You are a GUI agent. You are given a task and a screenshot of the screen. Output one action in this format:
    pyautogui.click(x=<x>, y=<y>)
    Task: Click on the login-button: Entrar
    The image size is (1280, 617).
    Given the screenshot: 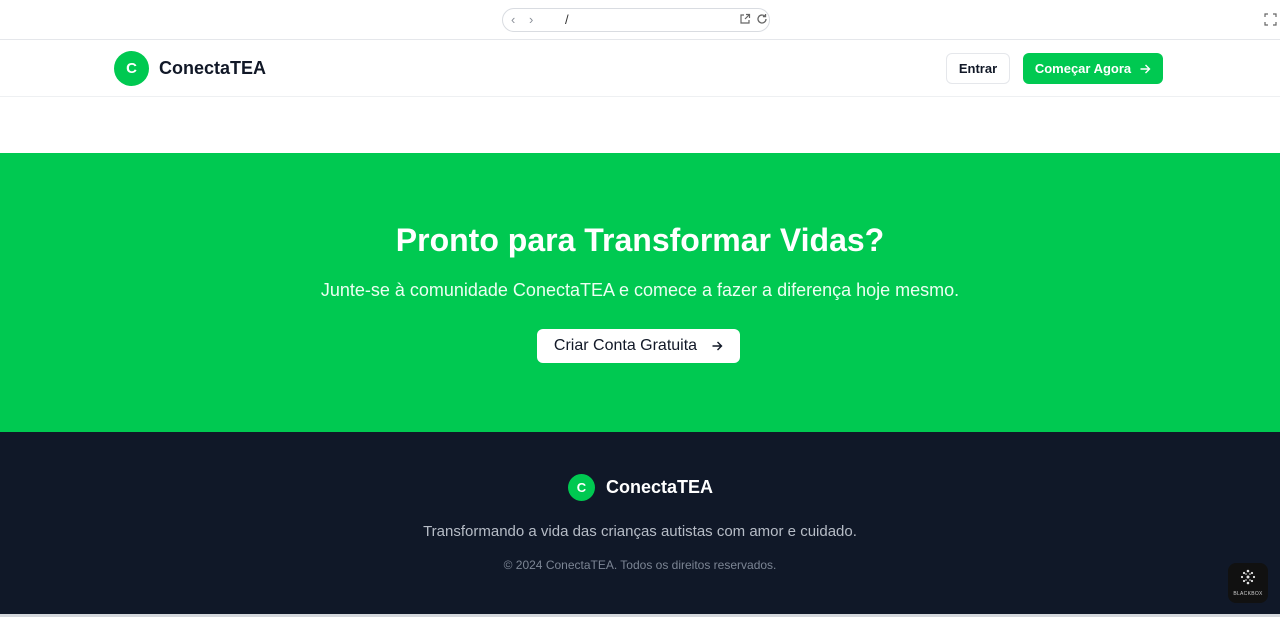 What is the action you would take?
    pyautogui.click(x=978, y=68)
    